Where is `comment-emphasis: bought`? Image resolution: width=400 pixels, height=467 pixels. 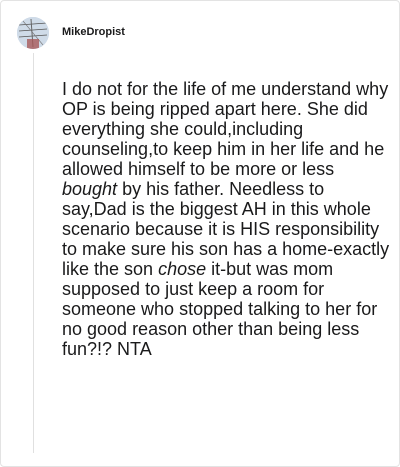
comment-emphasis: bought is located at coordinates (90, 189).